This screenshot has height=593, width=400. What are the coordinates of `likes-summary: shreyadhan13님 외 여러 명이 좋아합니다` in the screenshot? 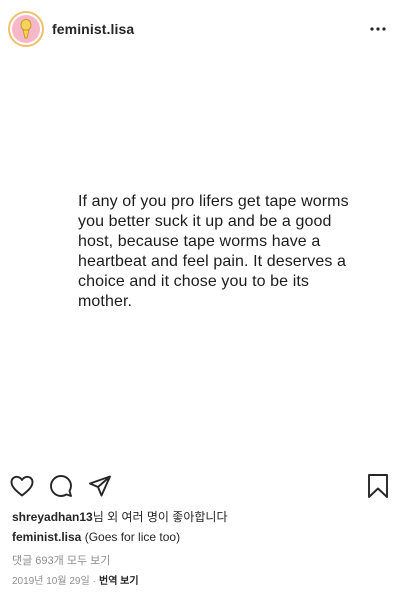 It's located at (120, 516).